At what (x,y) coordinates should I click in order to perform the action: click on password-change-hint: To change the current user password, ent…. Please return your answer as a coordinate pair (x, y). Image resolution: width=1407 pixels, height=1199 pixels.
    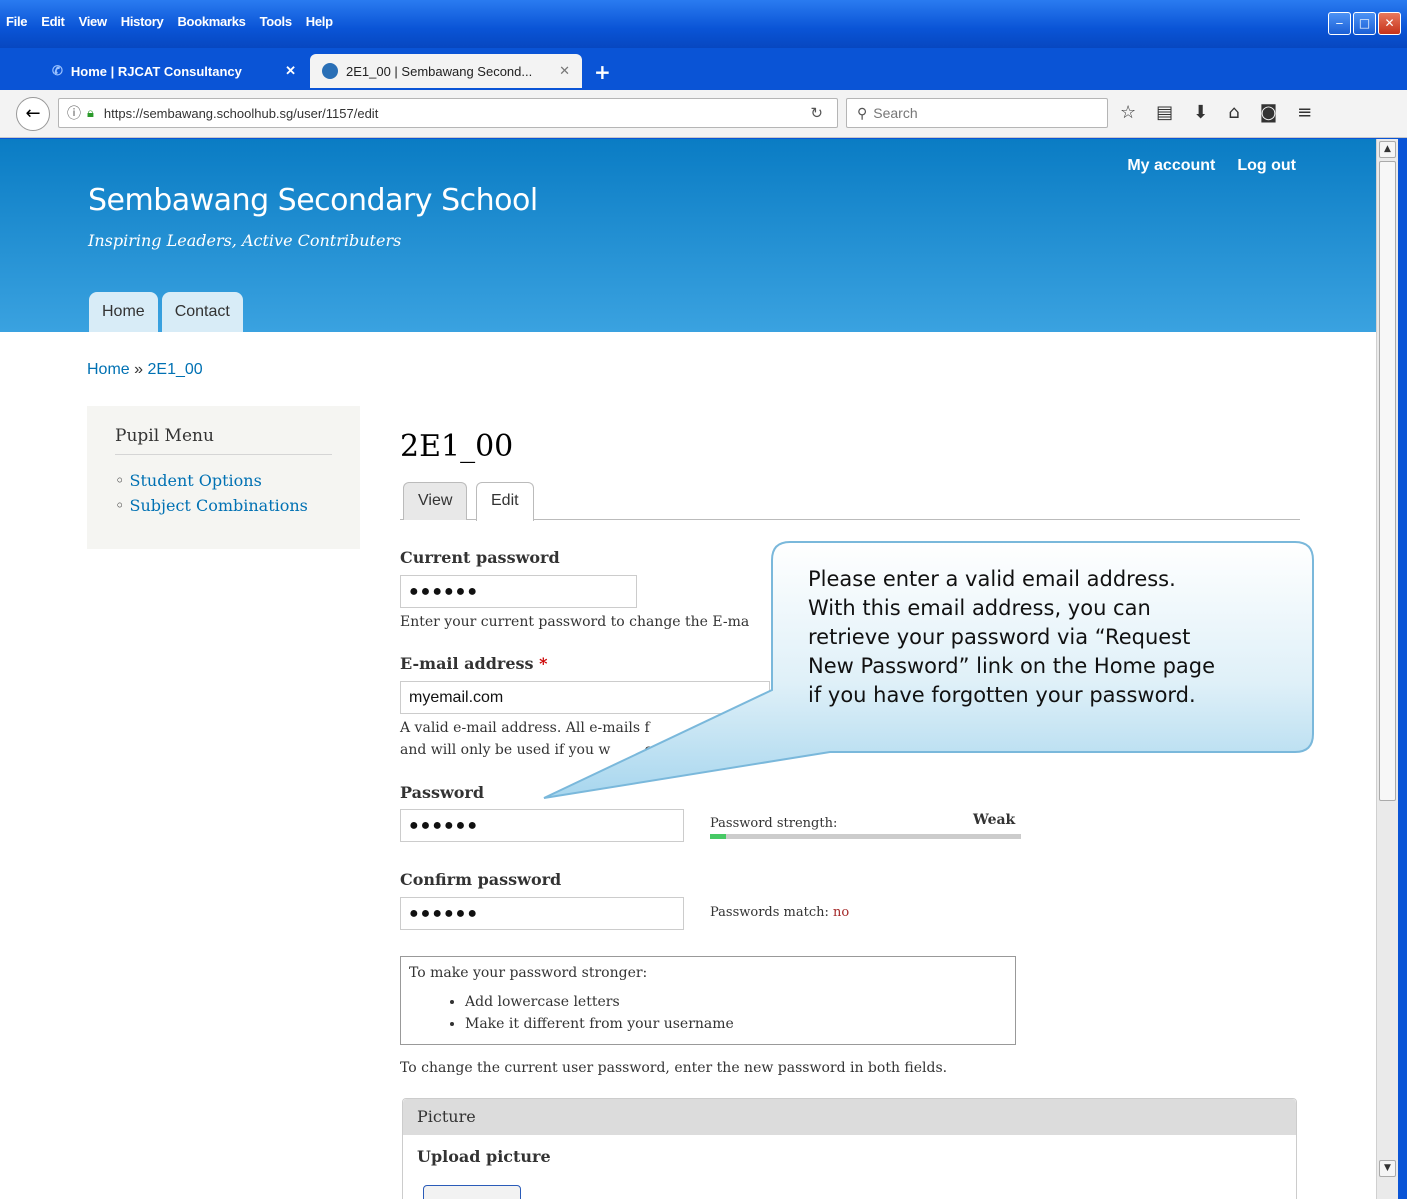
    Looking at the image, I should click on (674, 1068).